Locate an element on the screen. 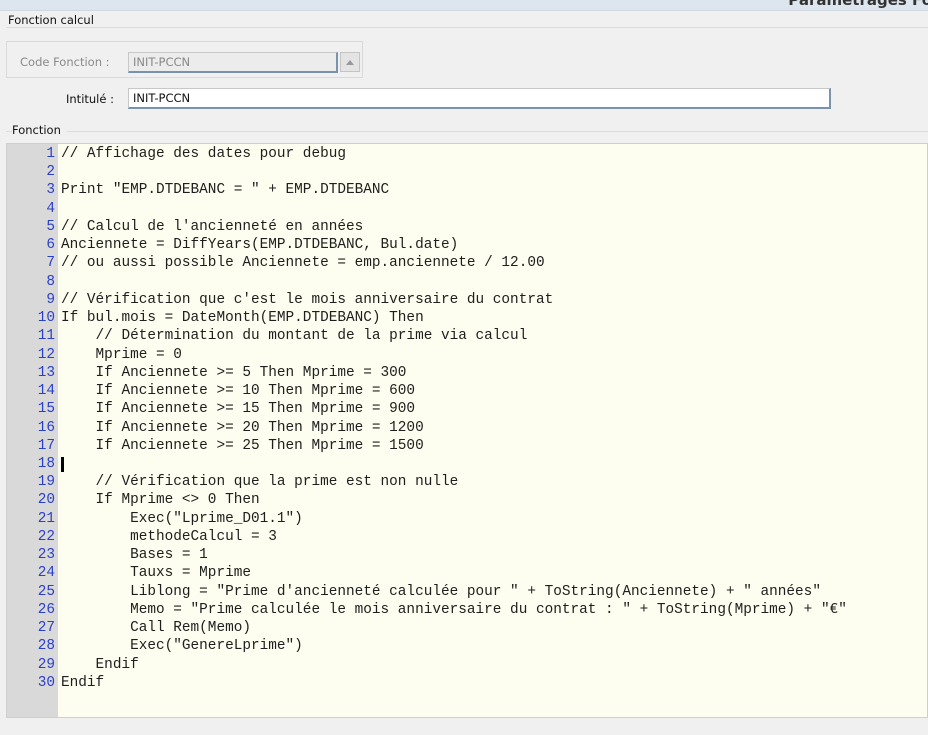  code-line: 24 Tauxs = Mprime is located at coordinates (467, 573).